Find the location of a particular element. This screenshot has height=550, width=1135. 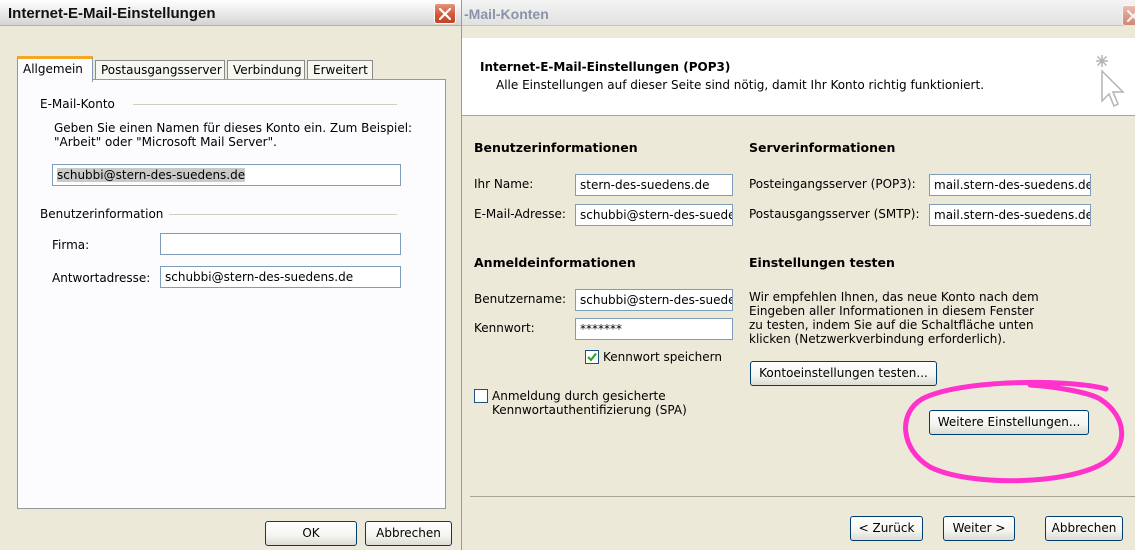

ok-button: OK is located at coordinates (311, 533).